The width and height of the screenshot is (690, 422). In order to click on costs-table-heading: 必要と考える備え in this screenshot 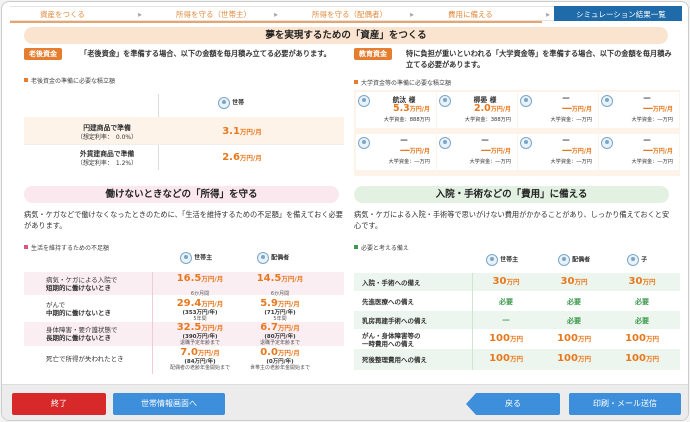, I will do `click(381, 247)`.